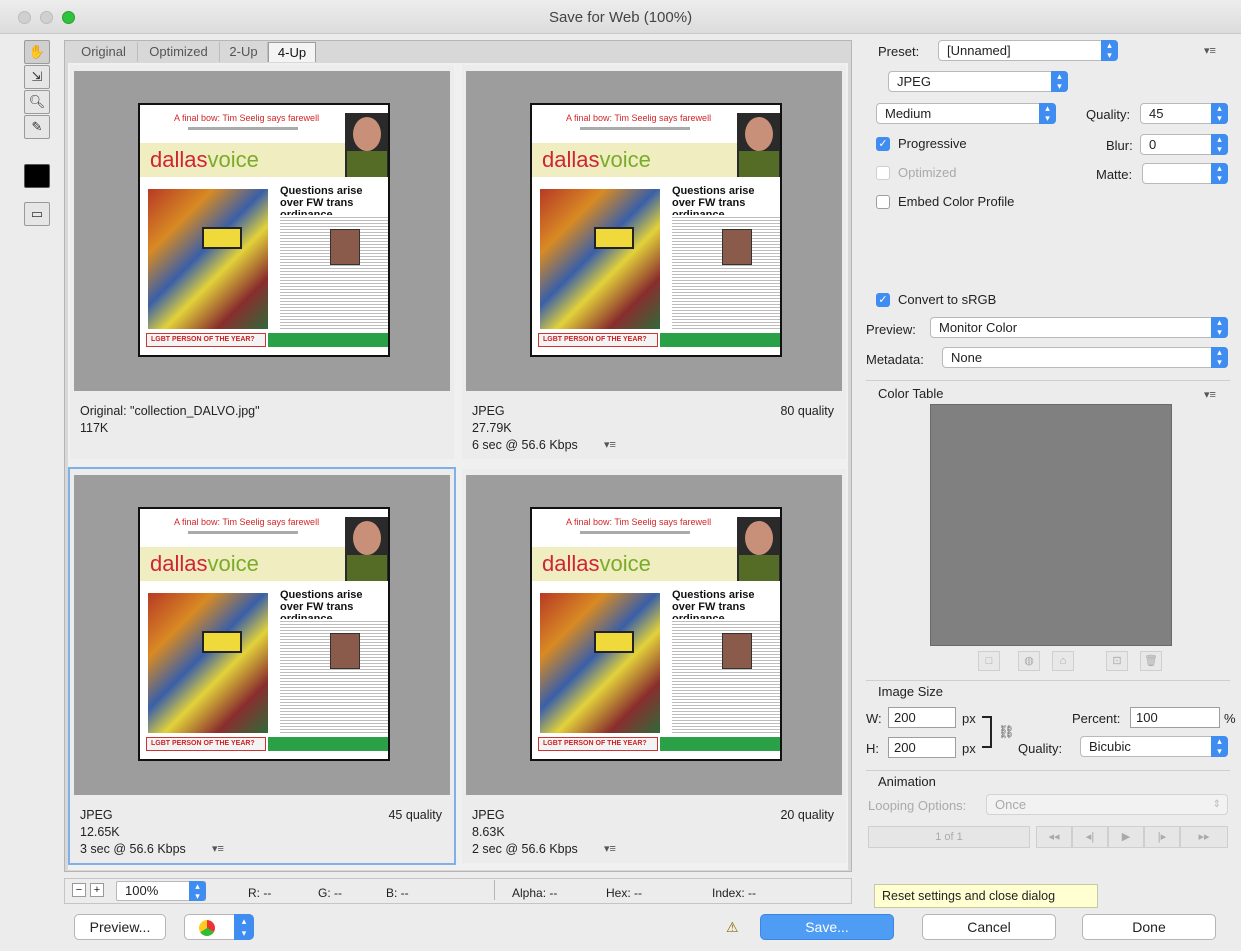 The image size is (1241, 951). I want to click on pane-download-time: 6 sec @ 56.6 Kbps, so click(525, 445).